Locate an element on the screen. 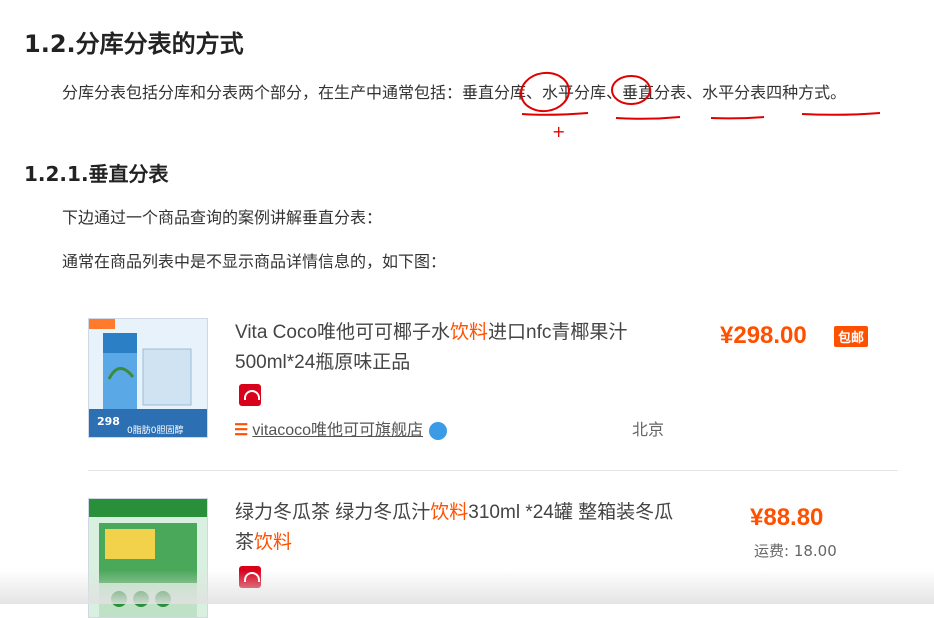  intro-suffix: 四种方式。 is located at coordinates (806, 92).